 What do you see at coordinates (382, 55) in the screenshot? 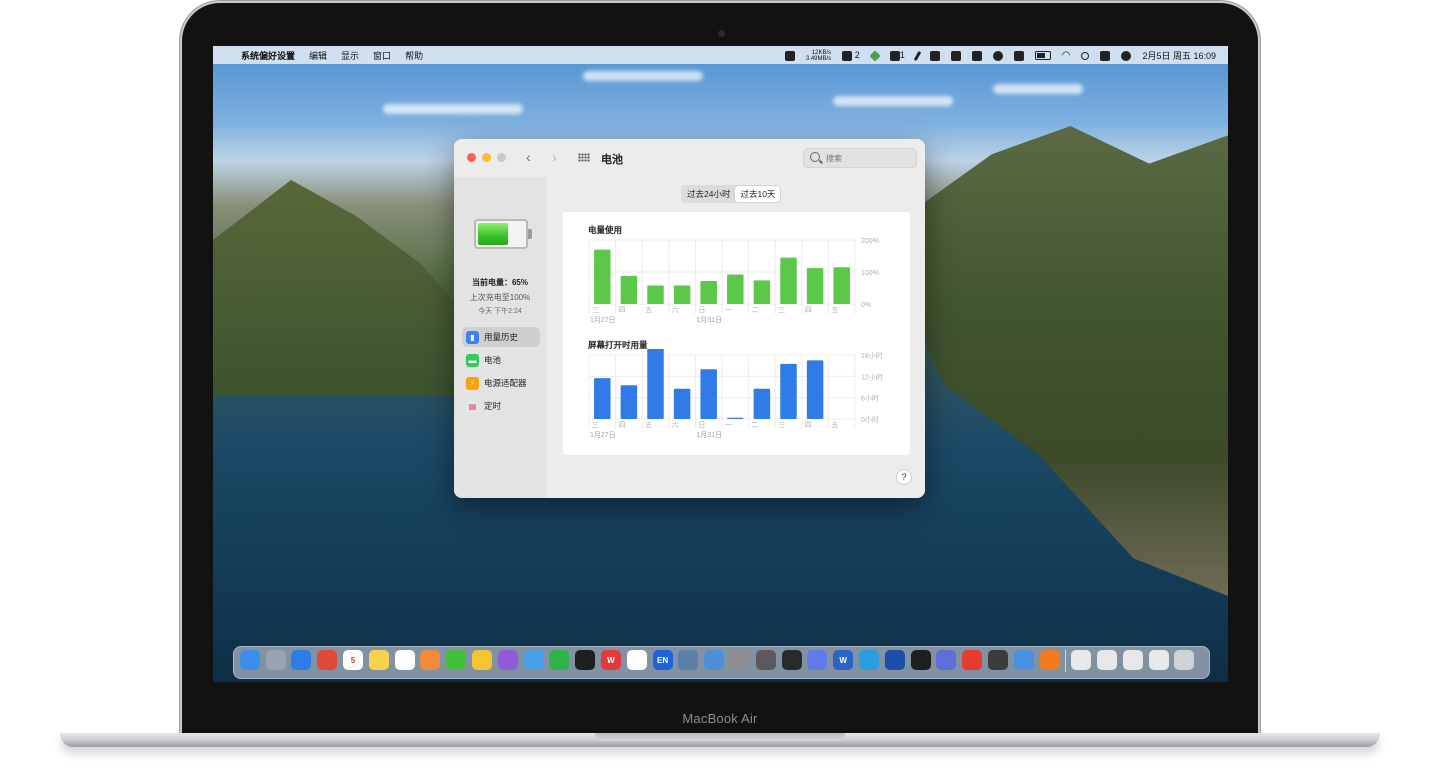
I see `menu-window: 窗口` at bounding box center [382, 55].